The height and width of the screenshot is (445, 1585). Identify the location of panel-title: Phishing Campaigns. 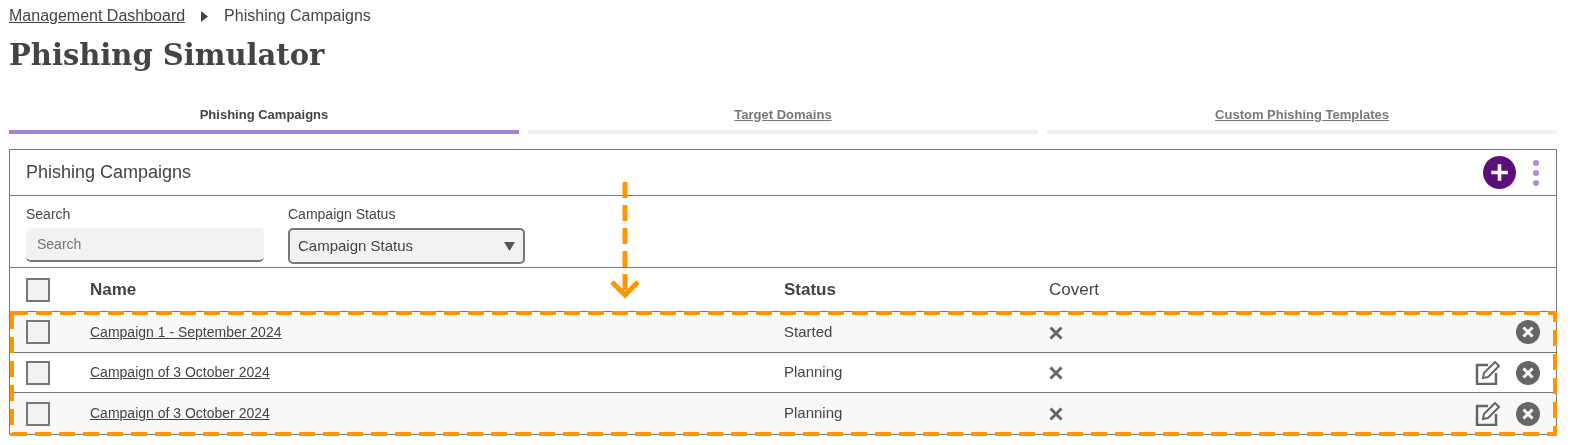
(109, 173).